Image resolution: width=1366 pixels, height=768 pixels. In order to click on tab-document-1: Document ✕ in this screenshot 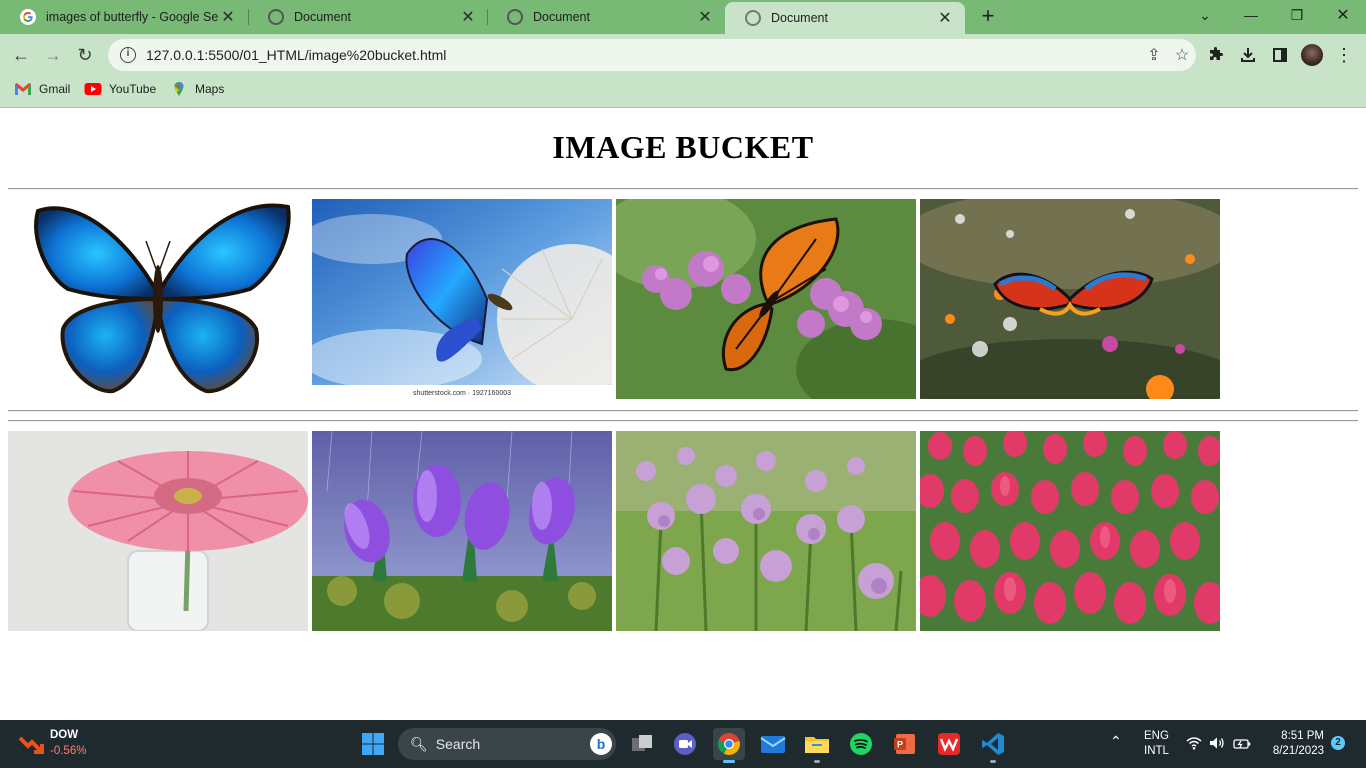, I will do `click(368, 17)`.